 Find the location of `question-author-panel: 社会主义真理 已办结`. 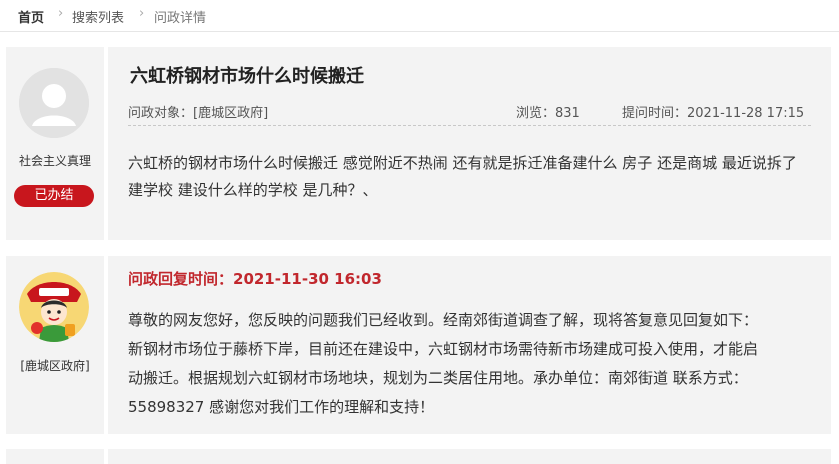

question-author-panel: 社会主义真理 已办结 is located at coordinates (55, 143).